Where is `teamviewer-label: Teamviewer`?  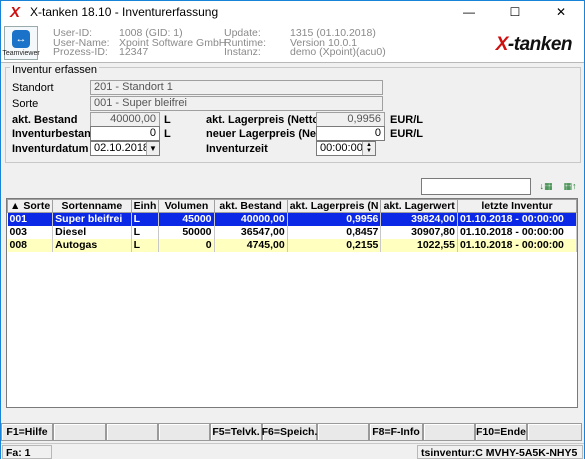 teamviewer-label: Teamviewer is located at coordinates (21, 53).